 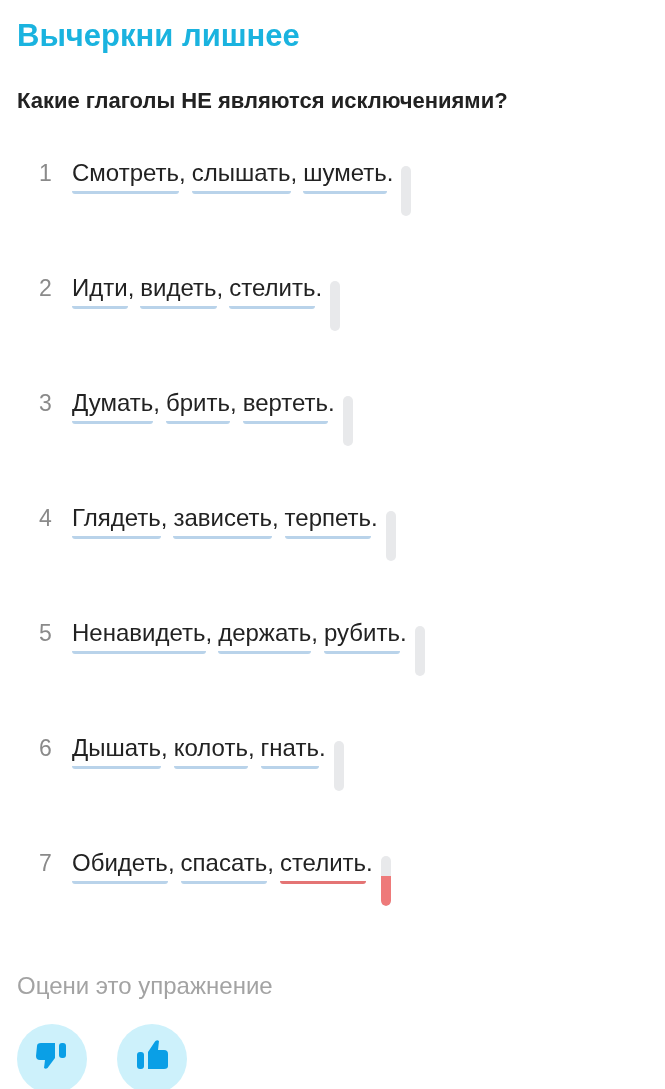 I want to click on word-option: брить, so click(x=198, y=405).